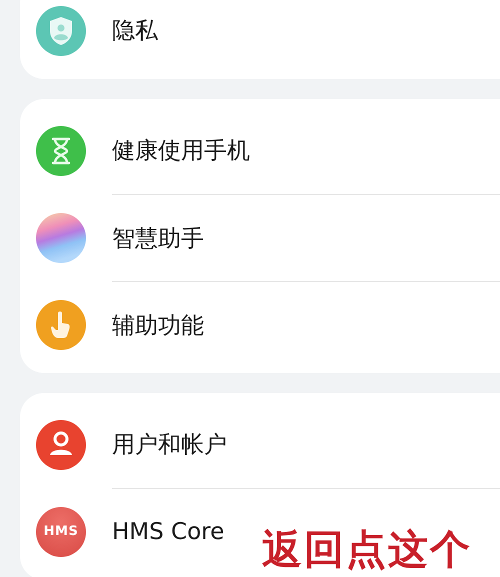 Image resolution: width=500 pixels, height=577 pixels. Describe the element at coordinates (61, 445) in the screenshot. I see `user-icon` at that location.